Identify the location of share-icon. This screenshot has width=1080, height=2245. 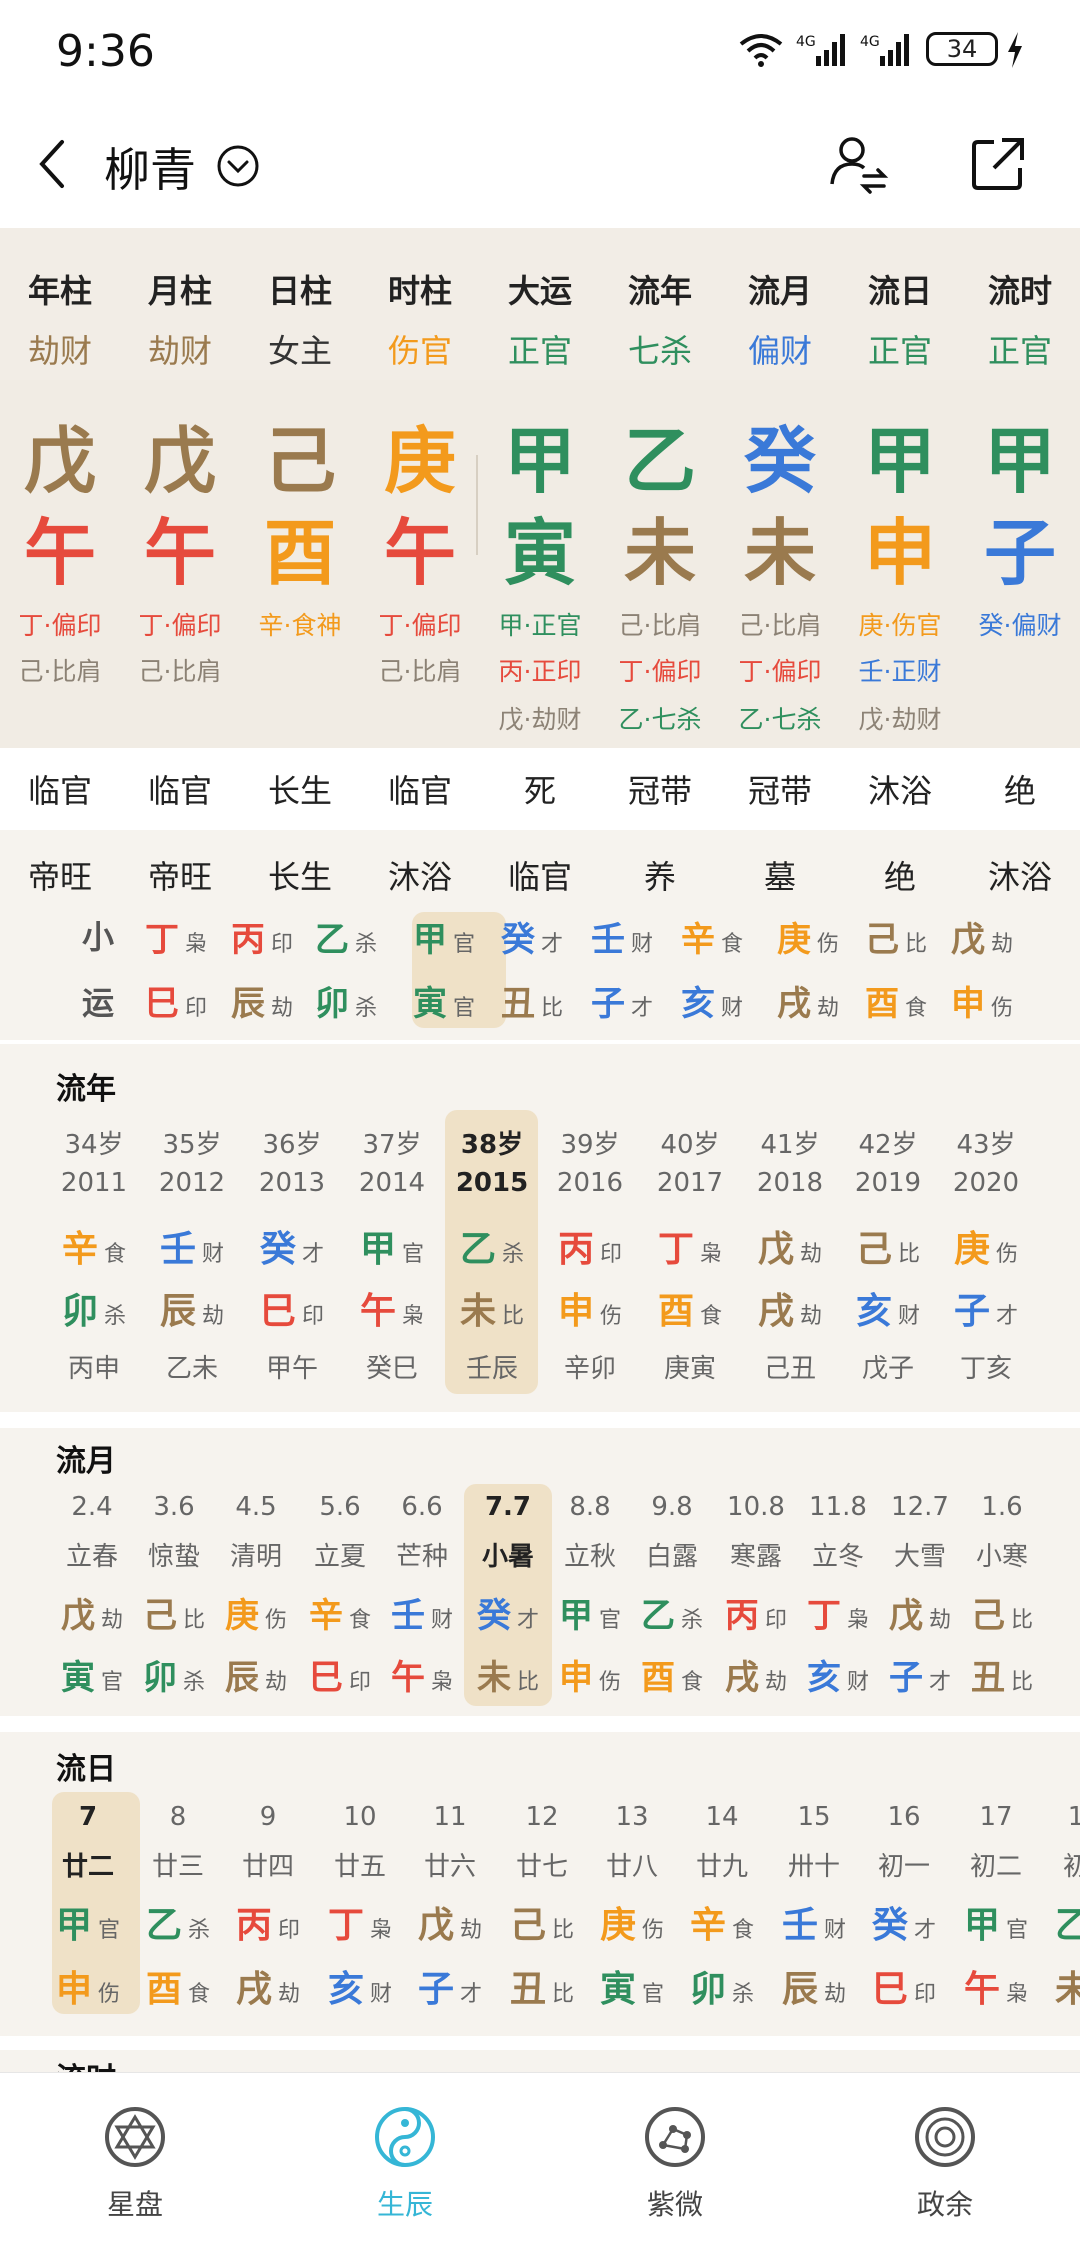
(998, 164).